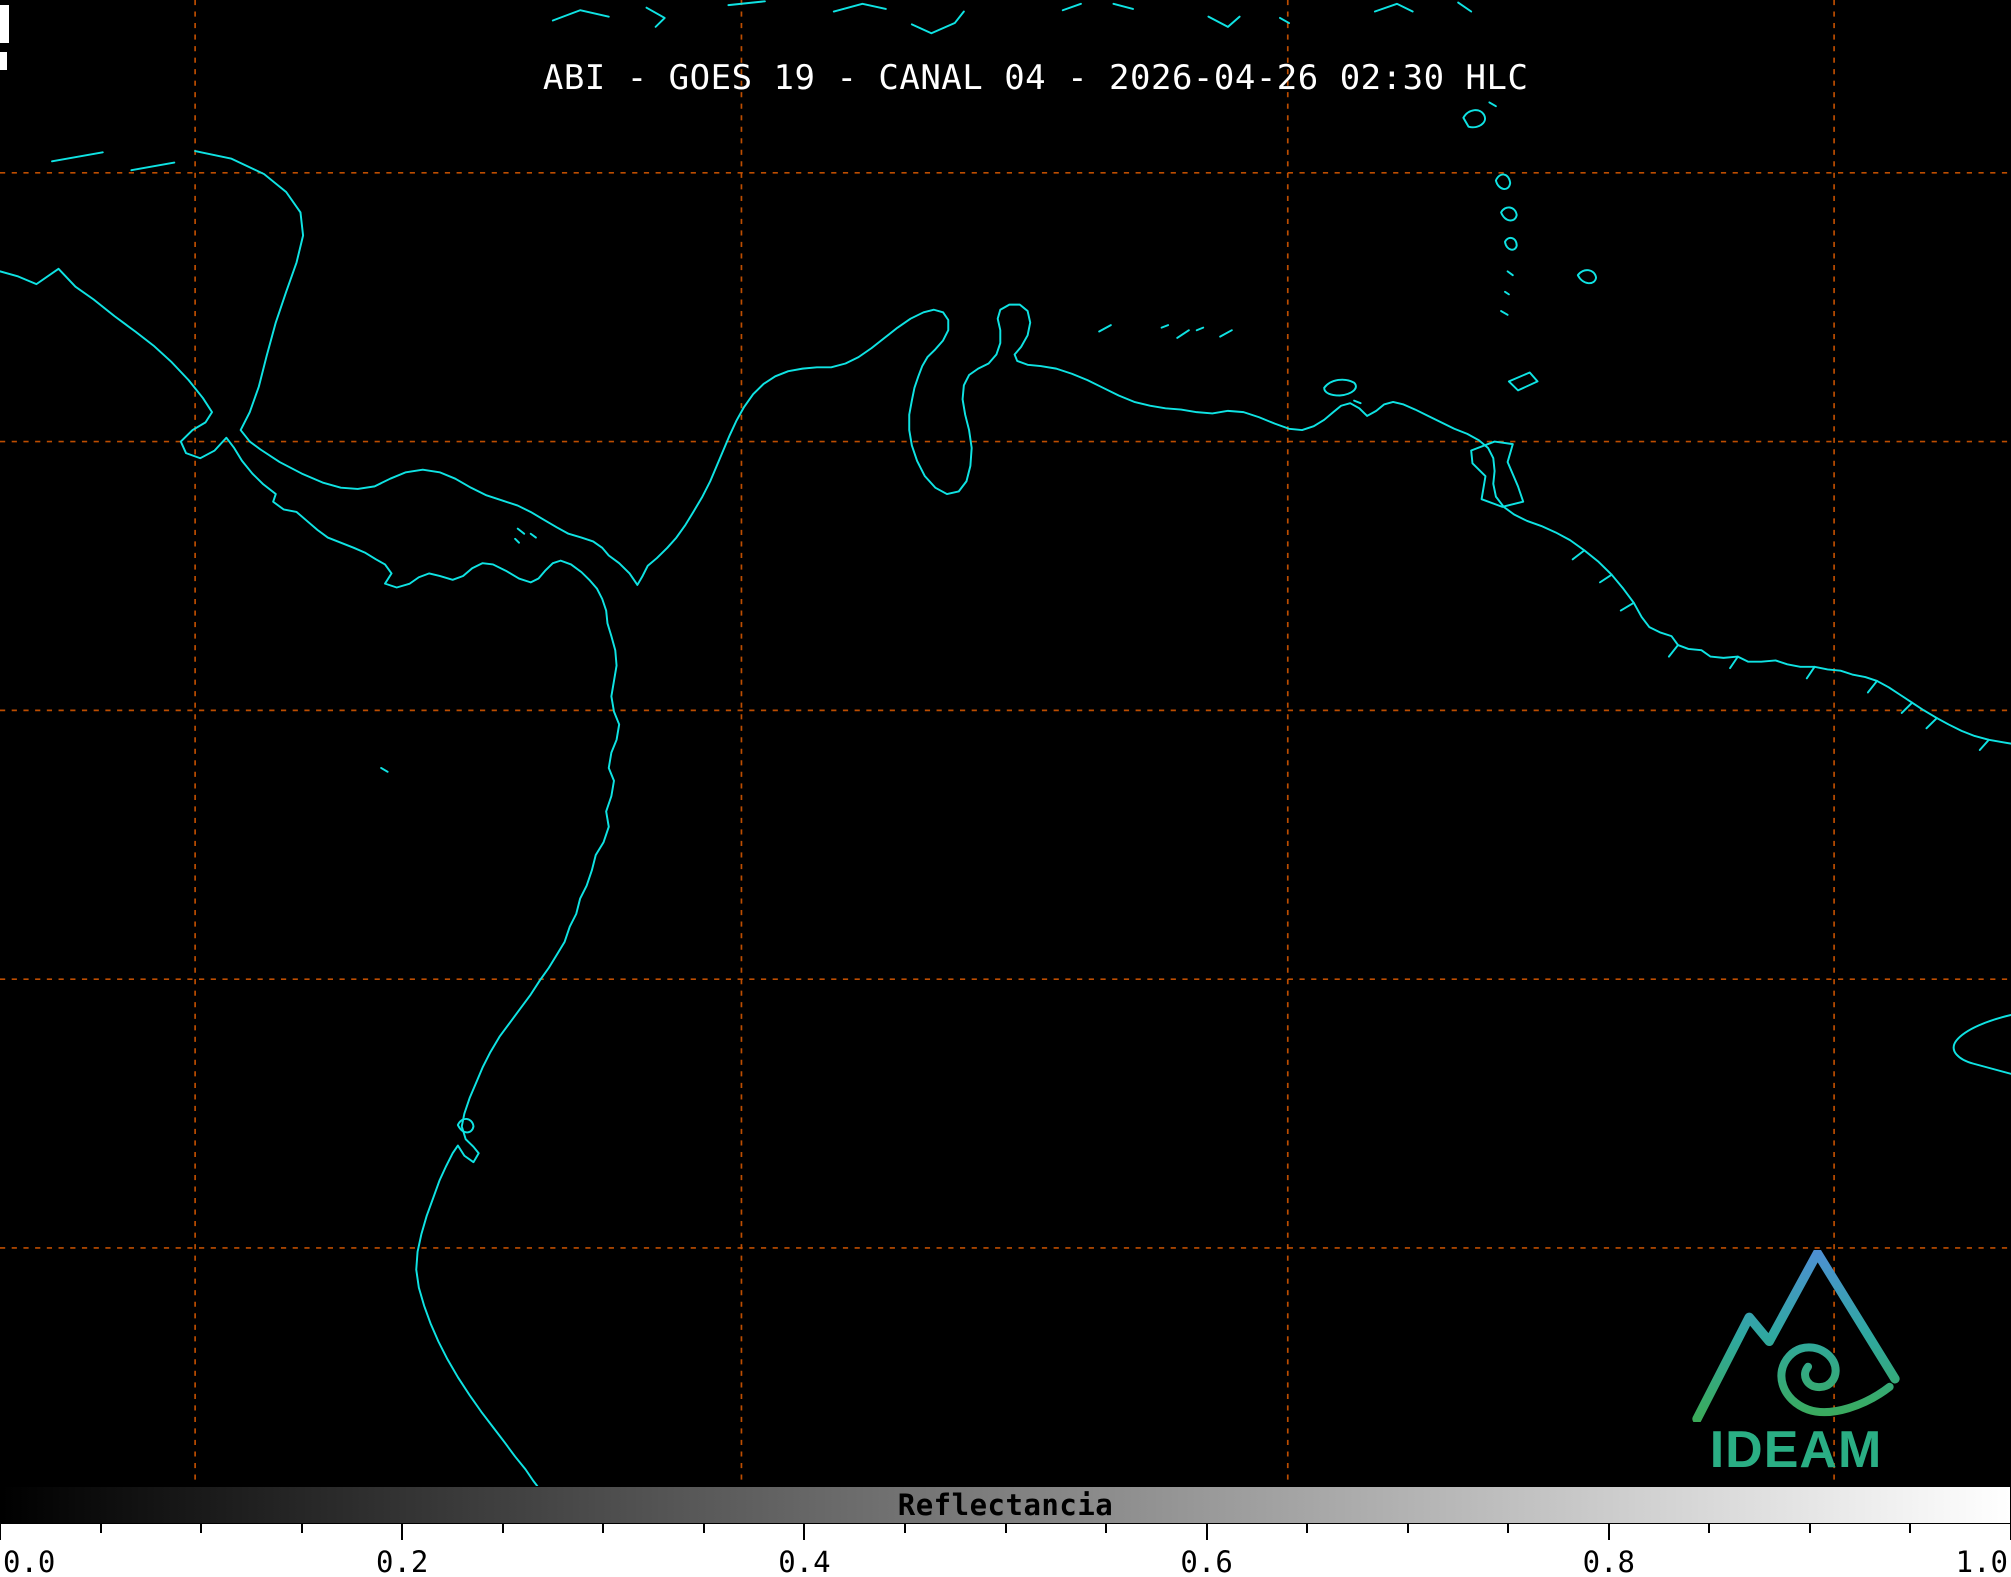 This screenshot has width=2011, height=1577. I want to click on ideam-logo-text: IDEAM, so click(1796, 1450).